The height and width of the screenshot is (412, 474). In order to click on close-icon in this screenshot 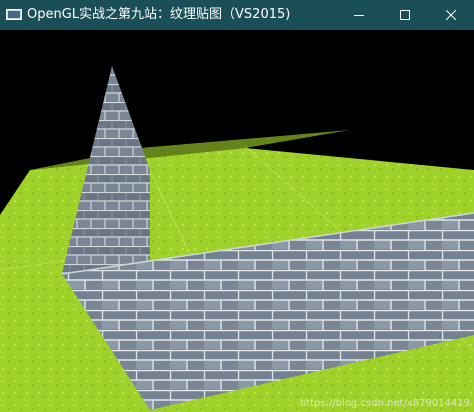, I will do `click(451, 15)`.